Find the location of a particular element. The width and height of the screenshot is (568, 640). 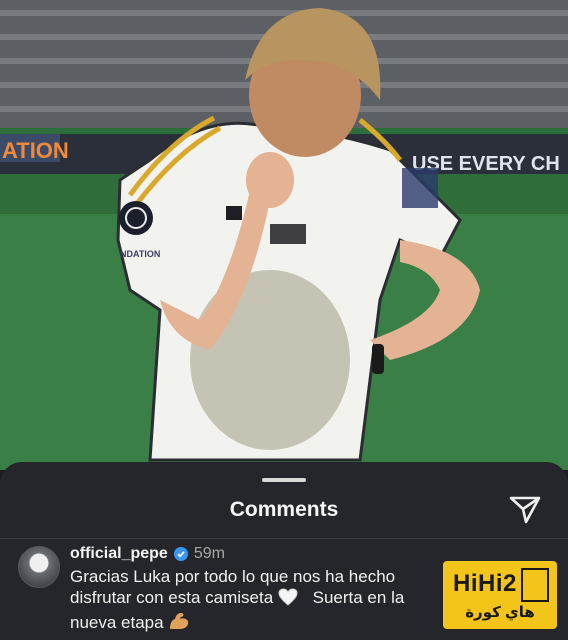

comment-text-segment: disfrutar con esta camiseta is located at coordinates (172, 597).